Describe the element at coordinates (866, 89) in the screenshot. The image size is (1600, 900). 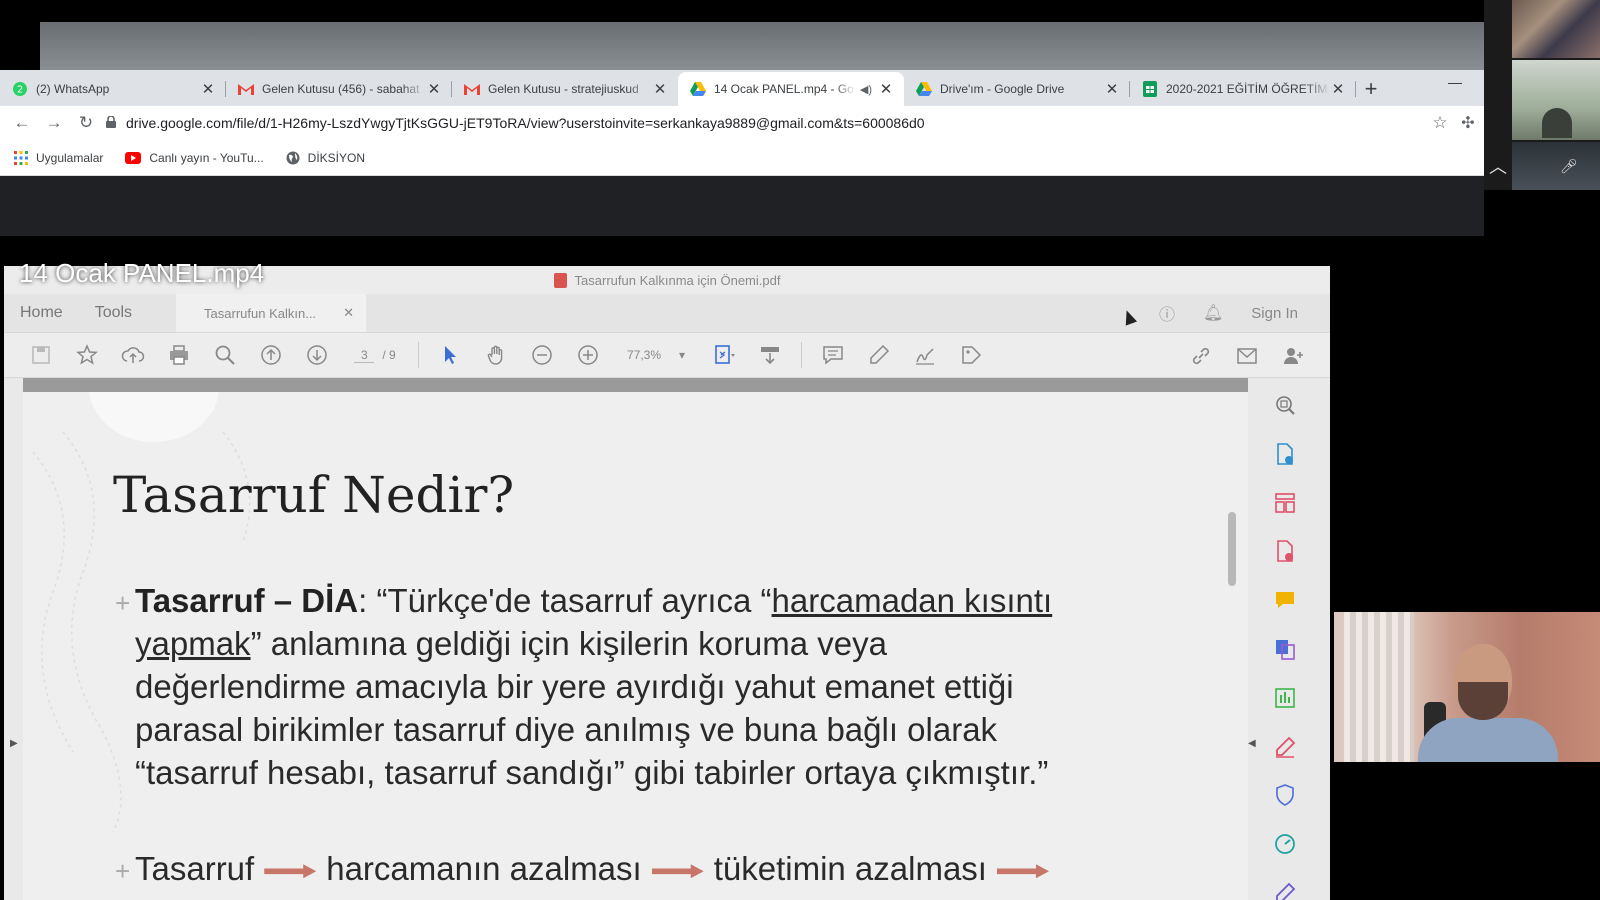
I see `speaker-icon: ◀)` at that location.